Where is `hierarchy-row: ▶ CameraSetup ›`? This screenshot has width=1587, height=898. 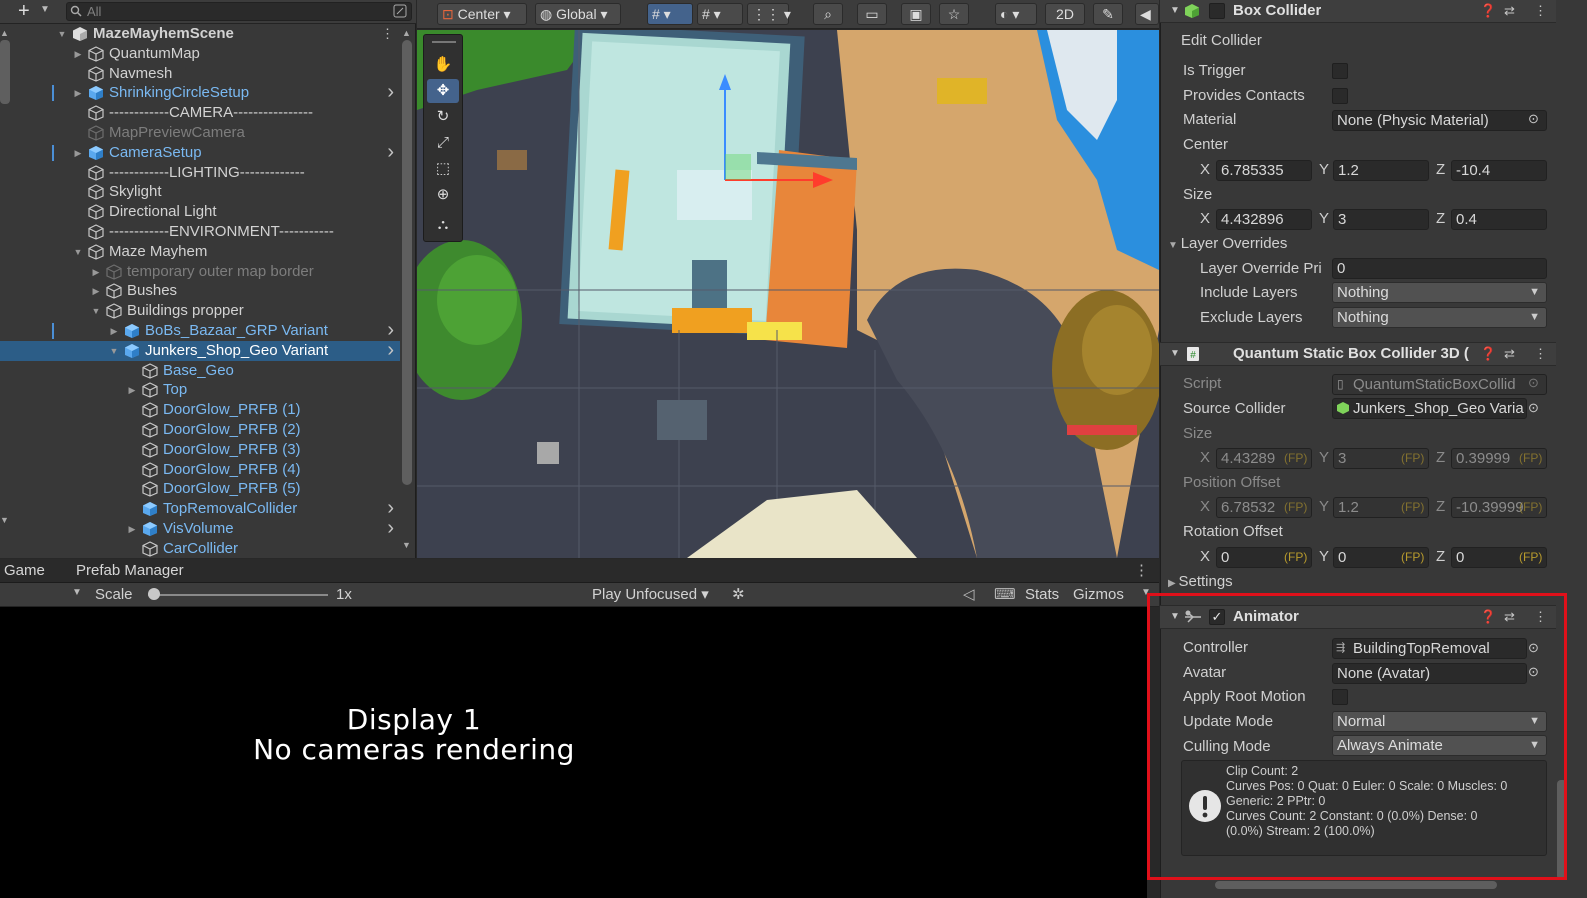 hierarchy-row: ▶ CameraSetup › is located at coordinates (200, 152).